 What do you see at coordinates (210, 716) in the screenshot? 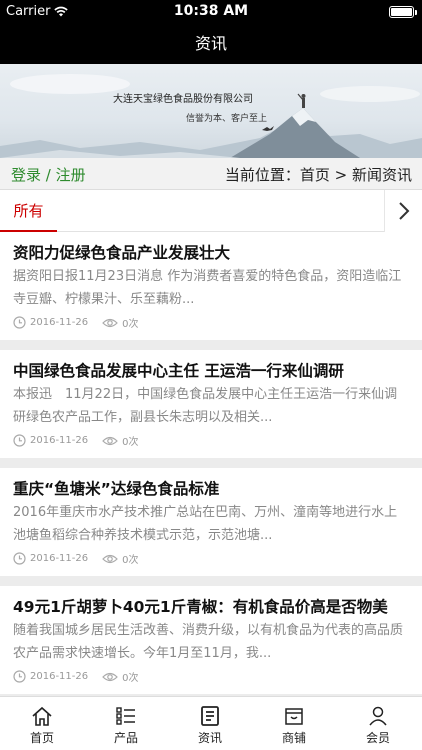
I see `news-icon` at bounding box center [210, 716].